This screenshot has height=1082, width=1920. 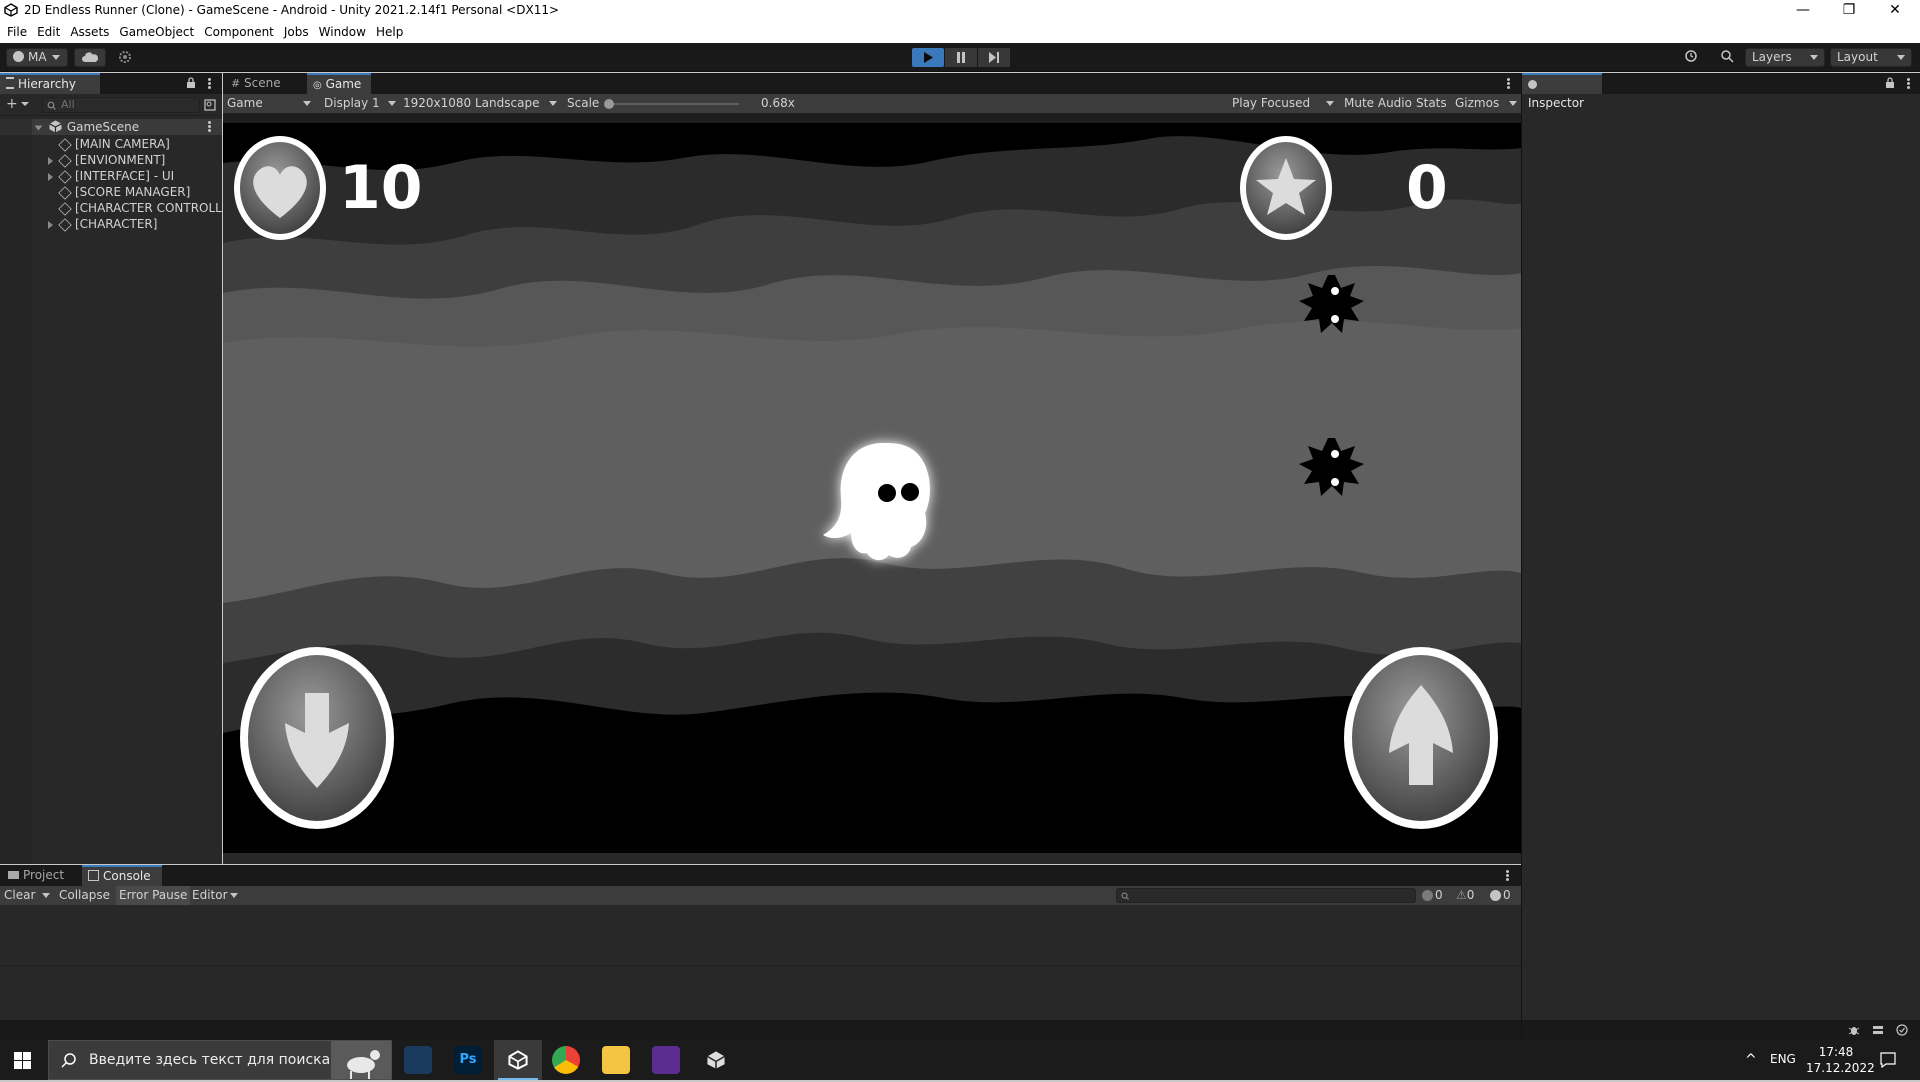 What do you see at coordinates (296, 32) in the screenshot?
I see `menu-jobs: Jobs` at bounding box center [296, 32].